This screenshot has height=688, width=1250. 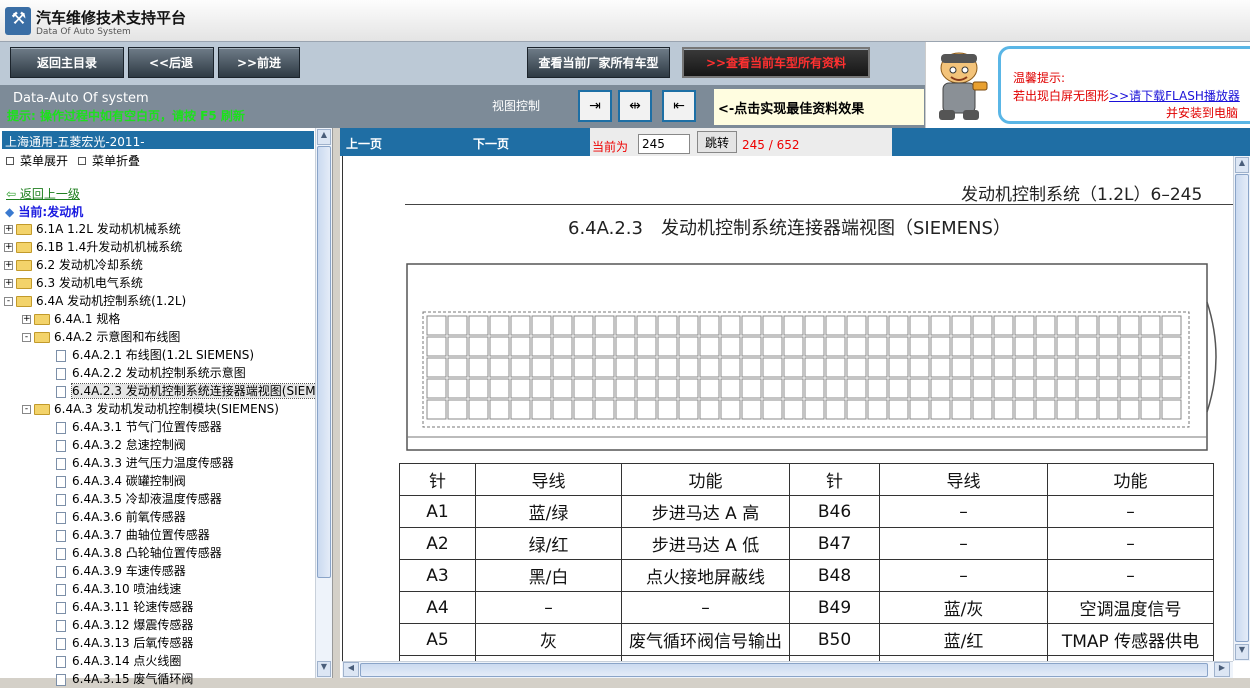 What do you see at coordinates (595, 106) in the screenshot?
I see `view-right-icon: ⇥` at bounding box center [595, 106].